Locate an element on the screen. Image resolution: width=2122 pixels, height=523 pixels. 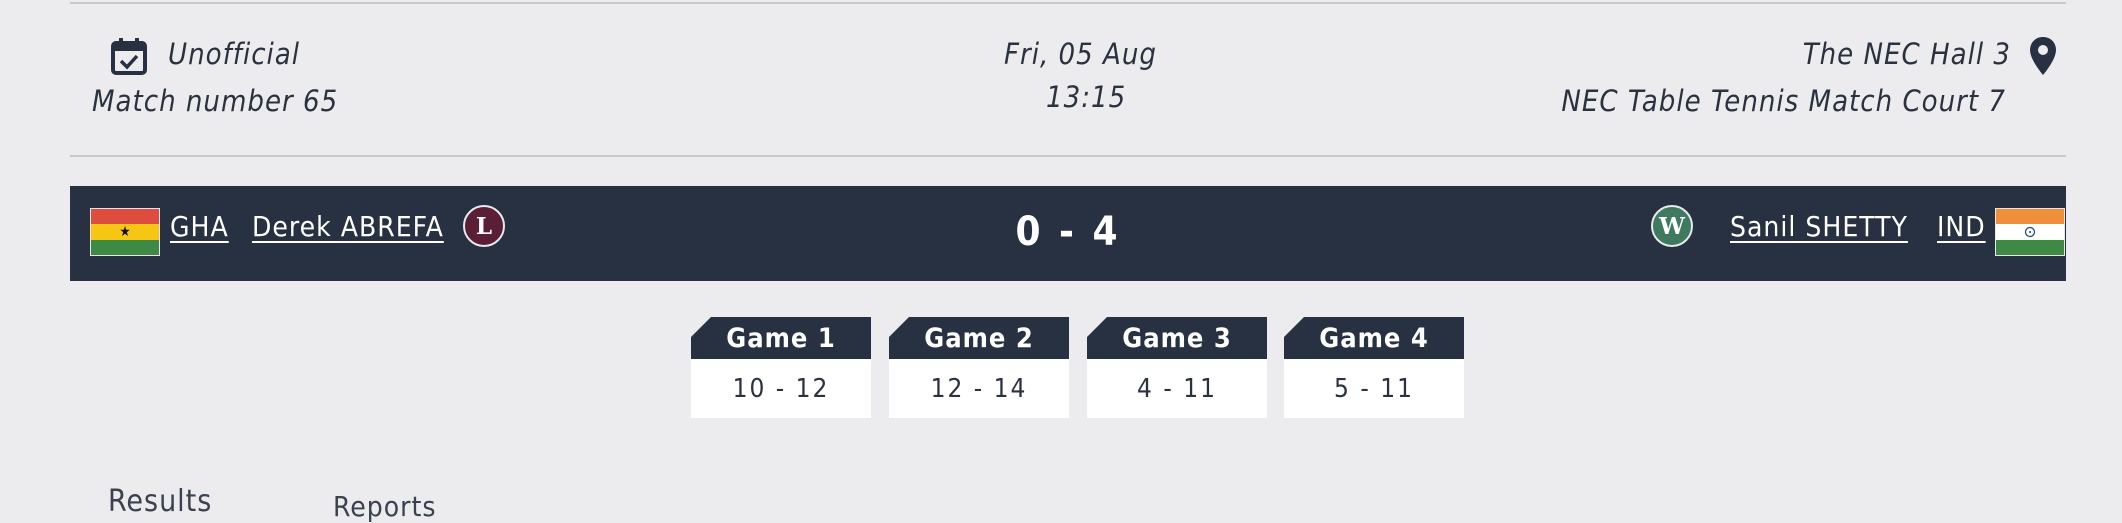
game-4-card: Game 4 5 - 11 is located at coordinates (1374, 367).